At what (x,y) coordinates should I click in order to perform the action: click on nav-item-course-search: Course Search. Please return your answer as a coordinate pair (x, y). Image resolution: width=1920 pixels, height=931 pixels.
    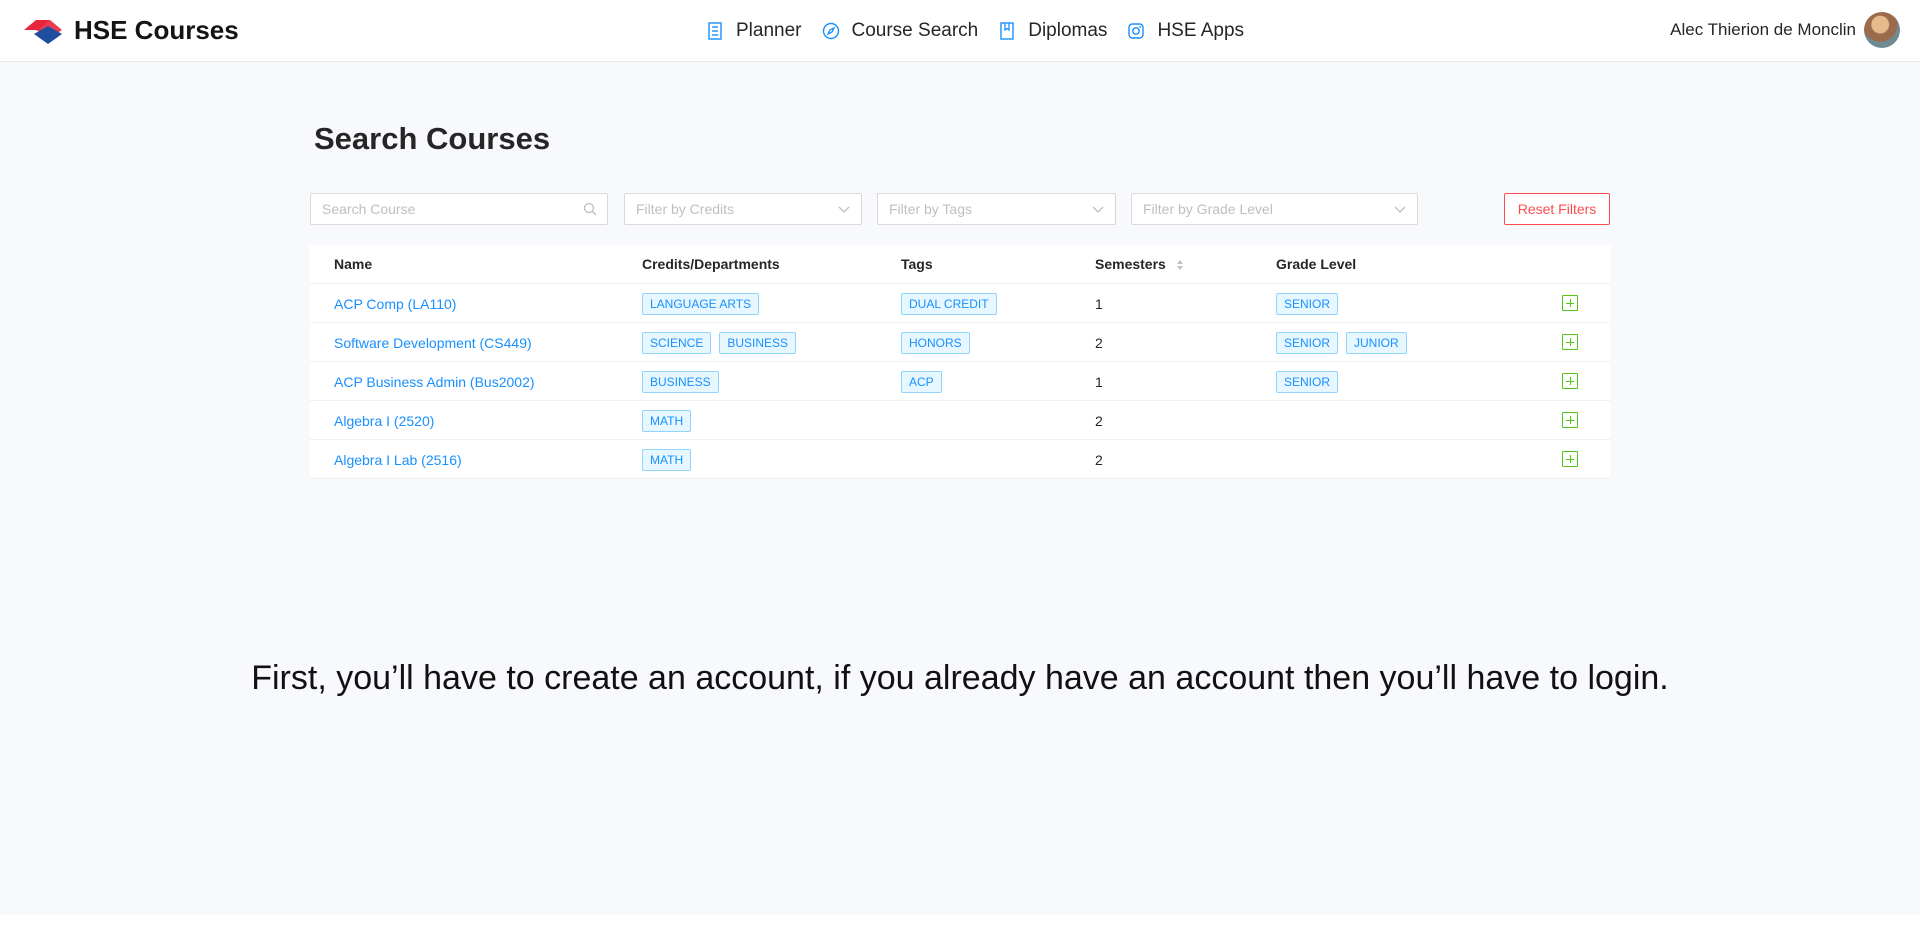
    Looking at the image, I should click on (900, 31).